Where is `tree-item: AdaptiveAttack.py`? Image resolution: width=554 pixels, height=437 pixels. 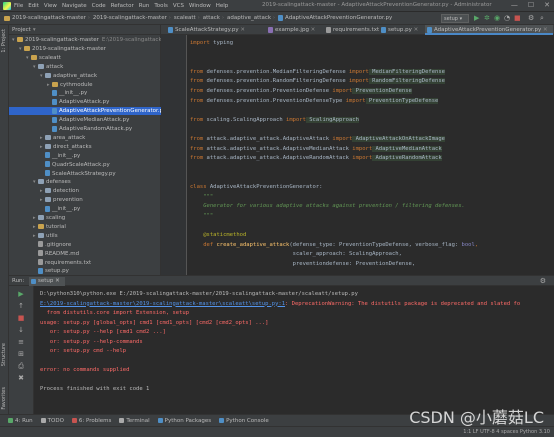
tree-item: AdaptiveAttack.py is located at coordinates (85, 102).